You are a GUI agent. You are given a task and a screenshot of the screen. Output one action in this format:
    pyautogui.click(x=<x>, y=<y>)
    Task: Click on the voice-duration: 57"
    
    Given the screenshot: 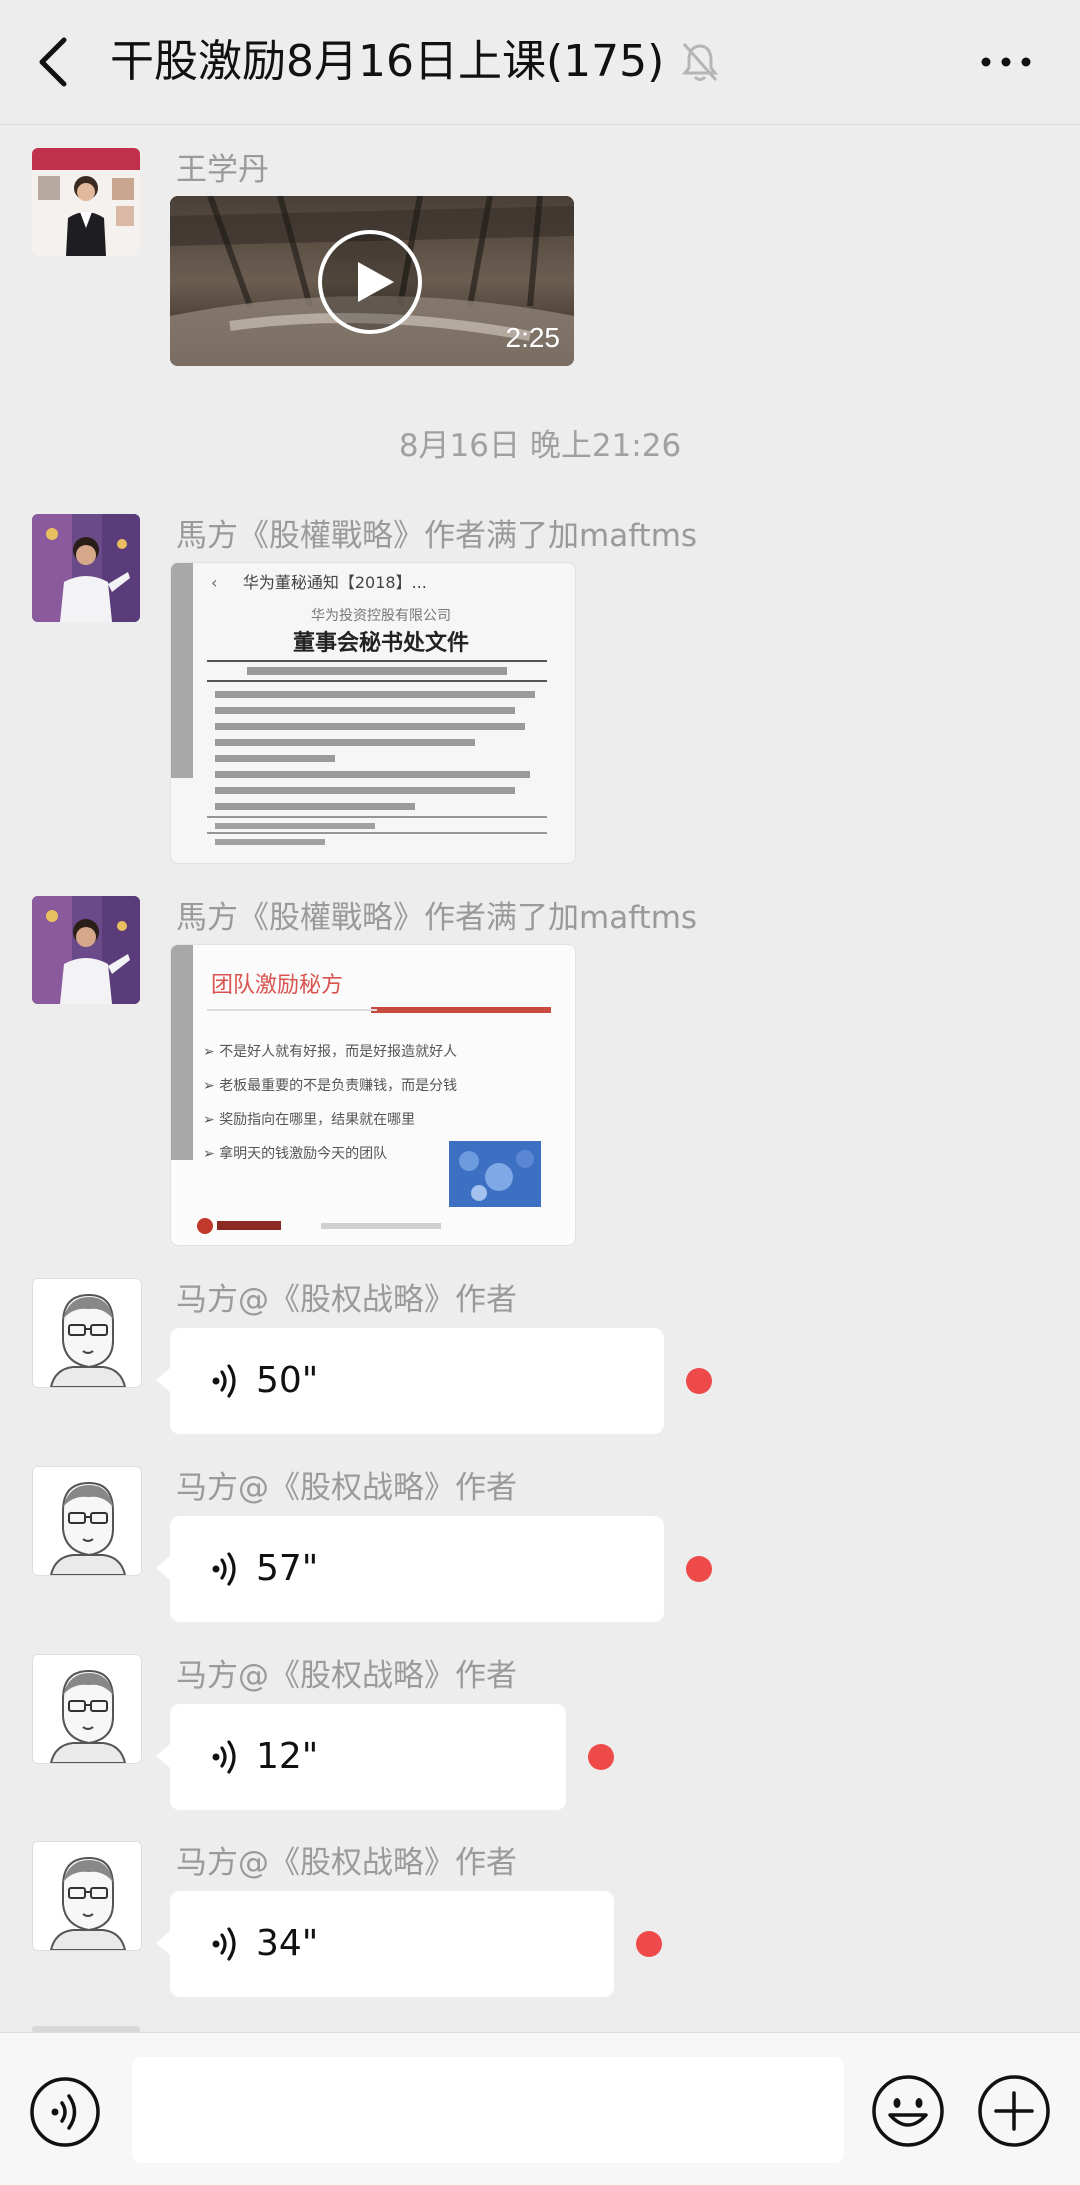 What is the action you would take?
    pyautogui.click(x=287, y=1568)
    